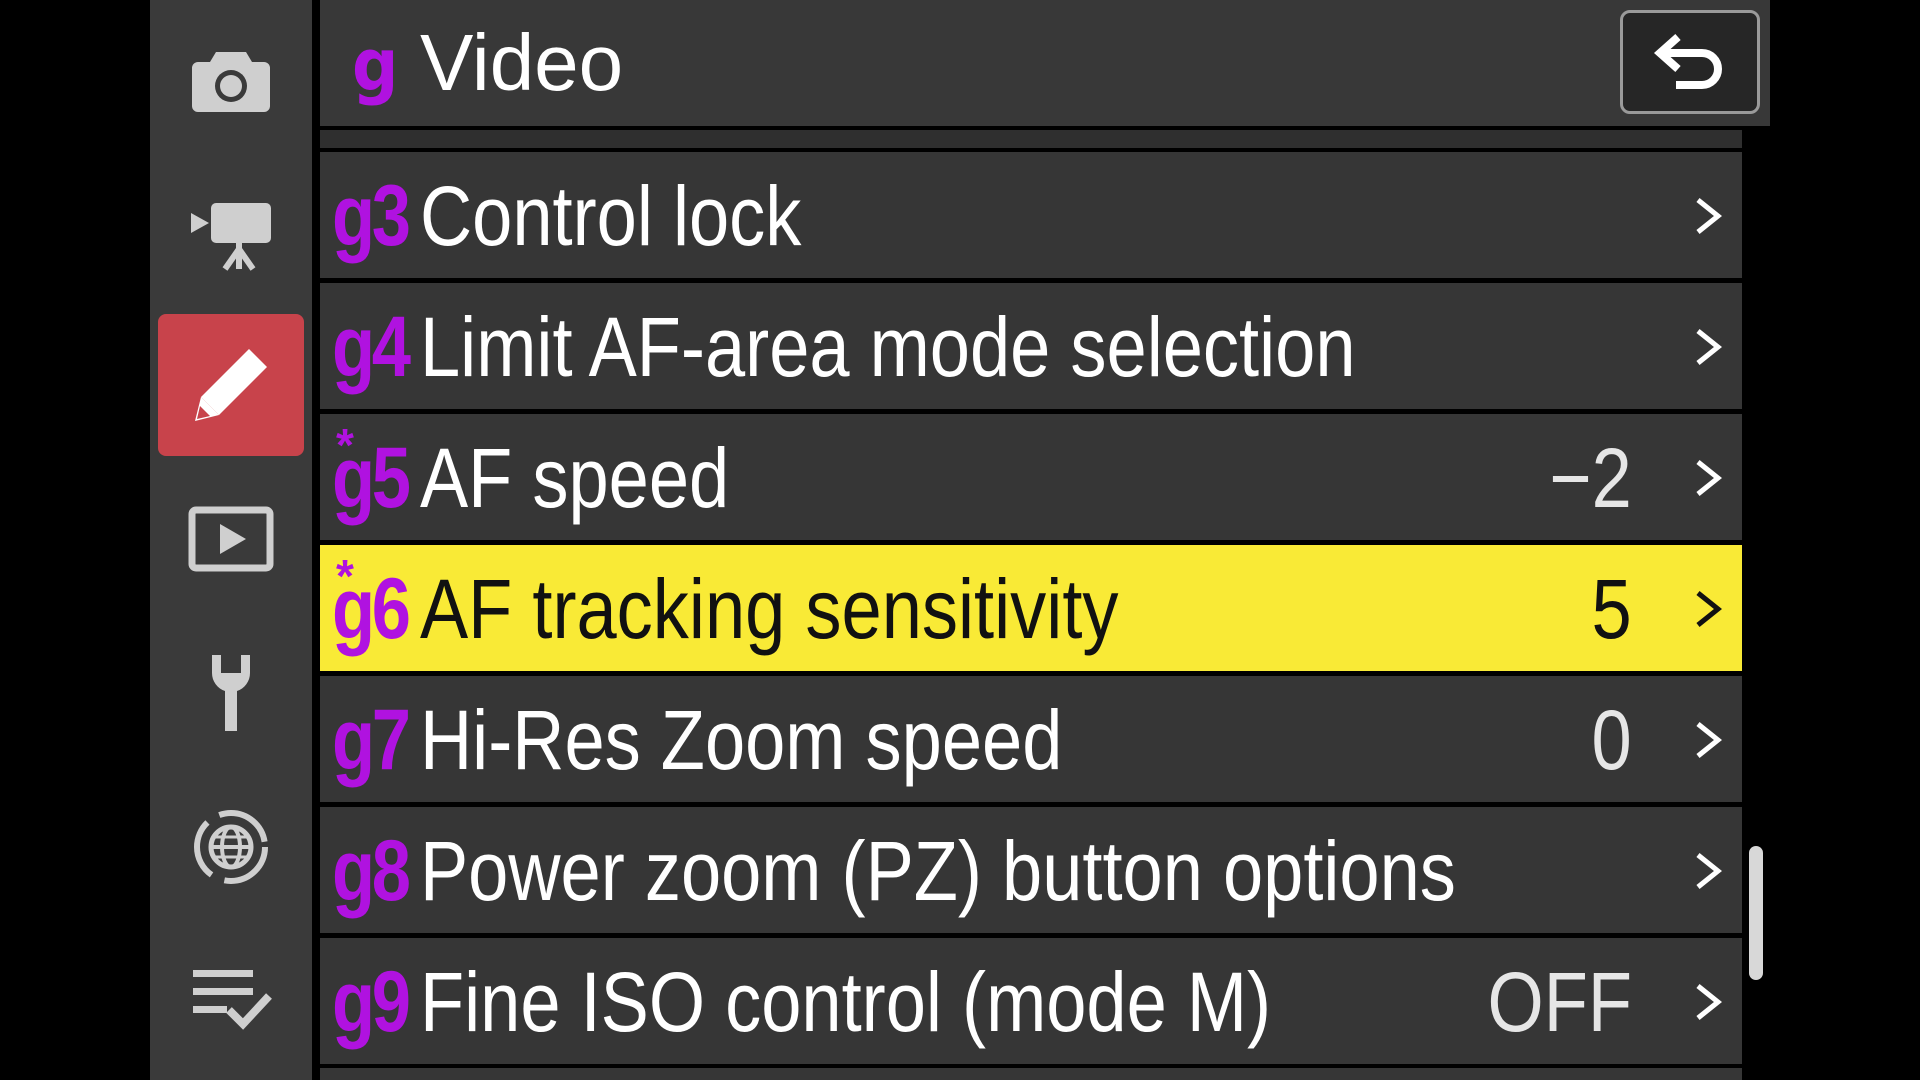  I want to click on back-button, so click(1690, 62).